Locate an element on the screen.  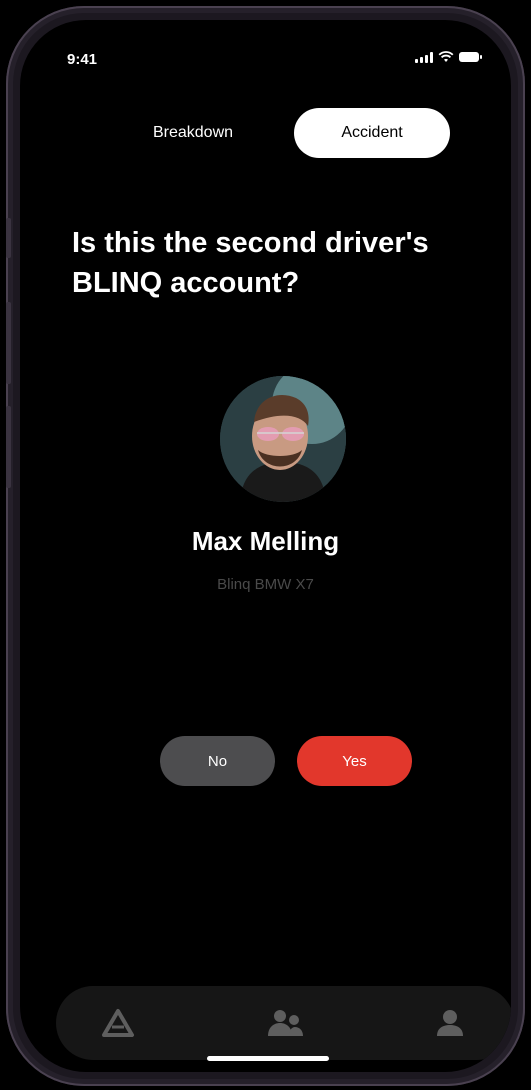
avatar is located at coordinates (283, 439).